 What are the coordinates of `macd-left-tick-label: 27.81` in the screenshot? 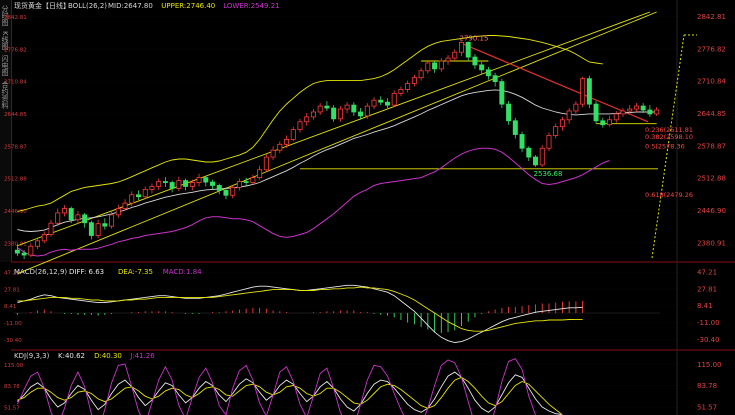 It's located at (12, 290).